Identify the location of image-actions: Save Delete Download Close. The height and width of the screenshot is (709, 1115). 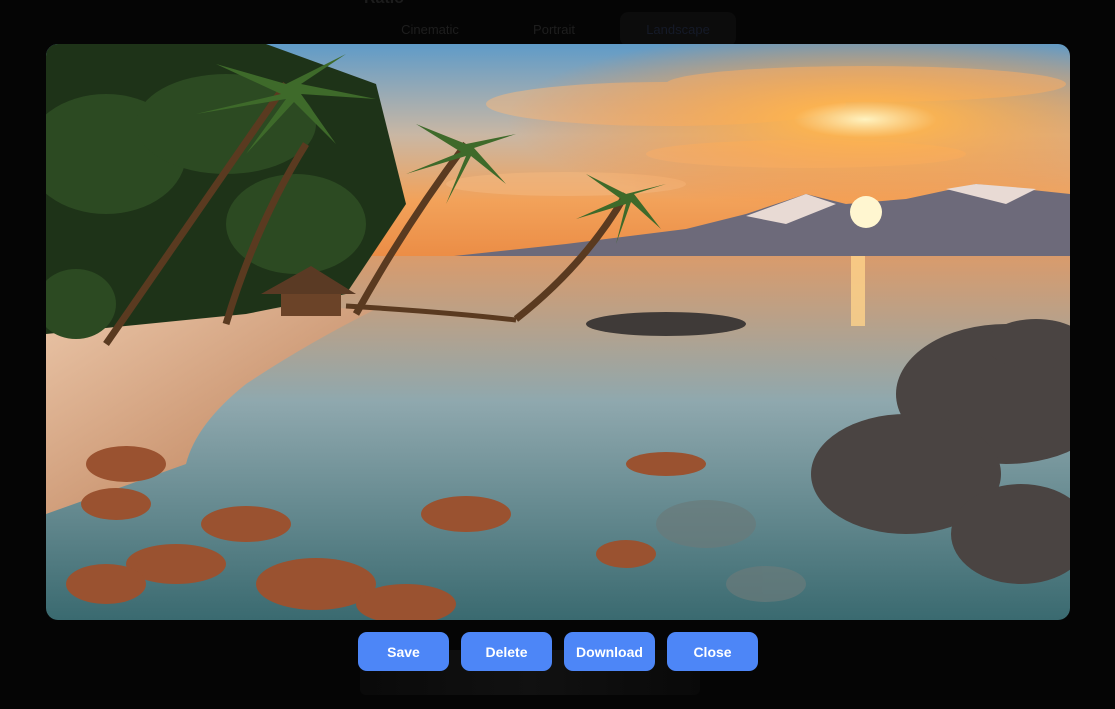
(558, 651).